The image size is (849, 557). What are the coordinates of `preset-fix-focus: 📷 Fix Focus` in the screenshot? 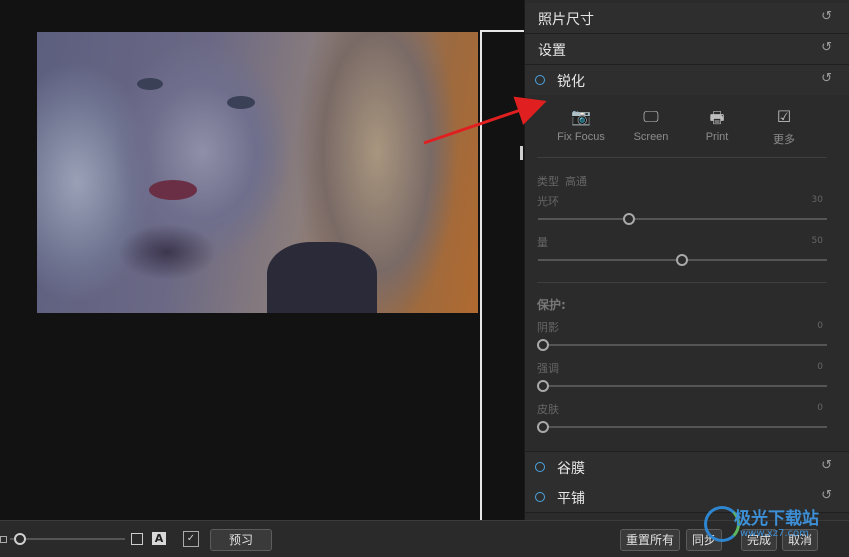 It's located at (581, 125).